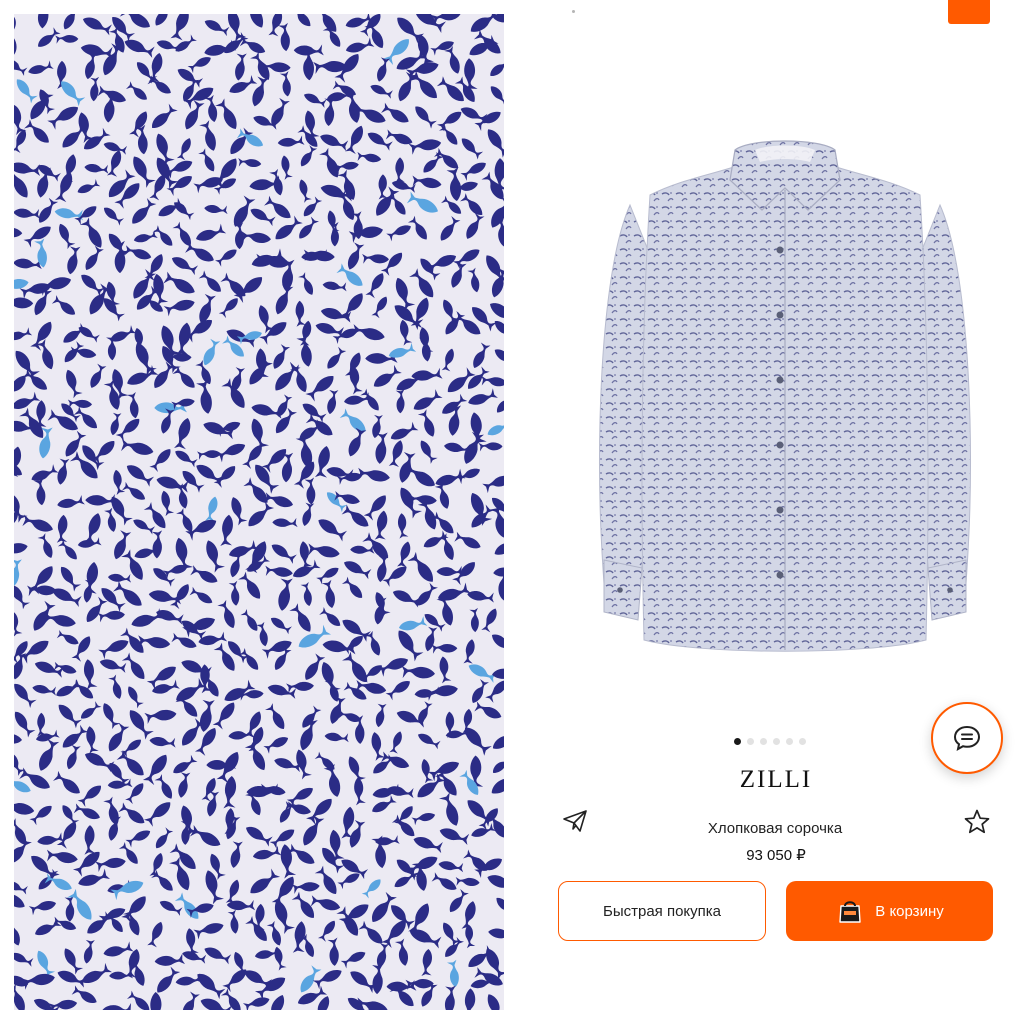  I want to click on add-to-cart-button: В корзину, so click(889, 911).